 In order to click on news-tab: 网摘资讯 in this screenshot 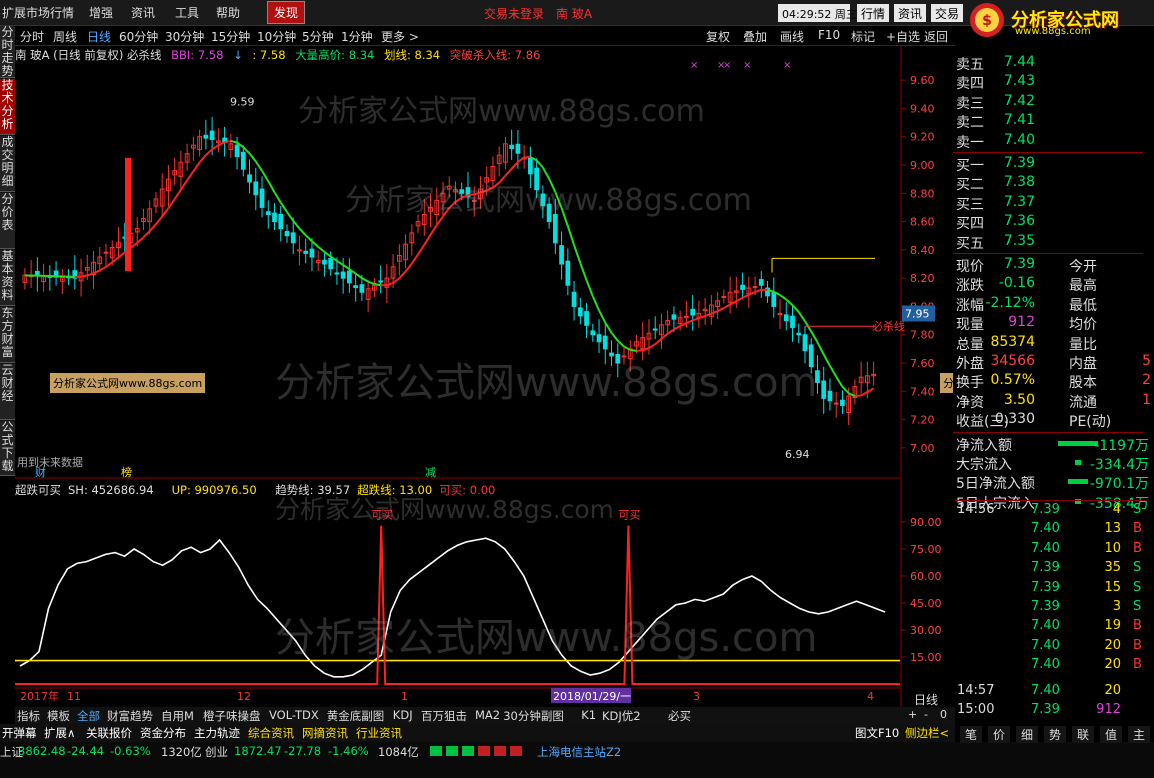, I will do `click(325, 733)`.